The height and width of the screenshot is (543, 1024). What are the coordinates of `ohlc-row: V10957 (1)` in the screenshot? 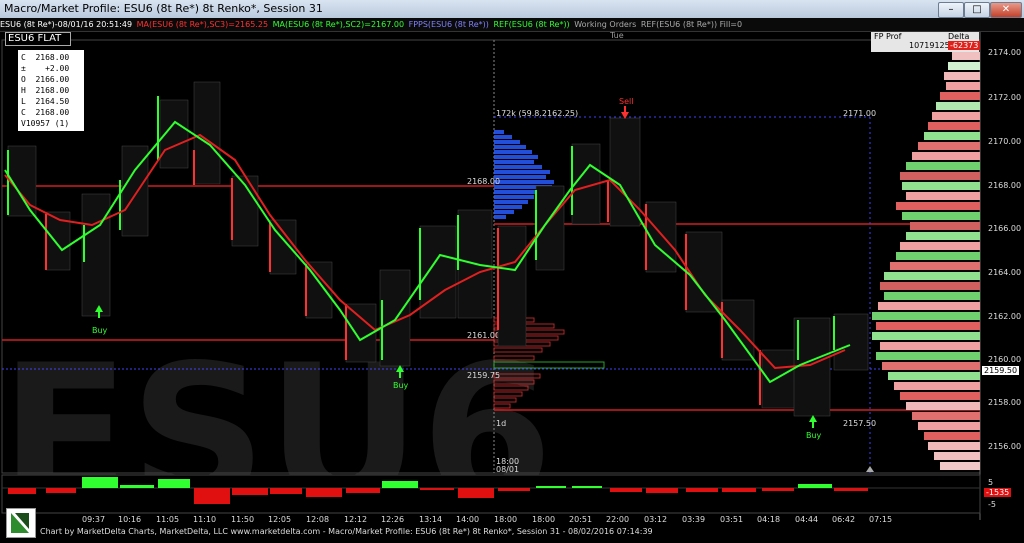 It's located at (45, 123).